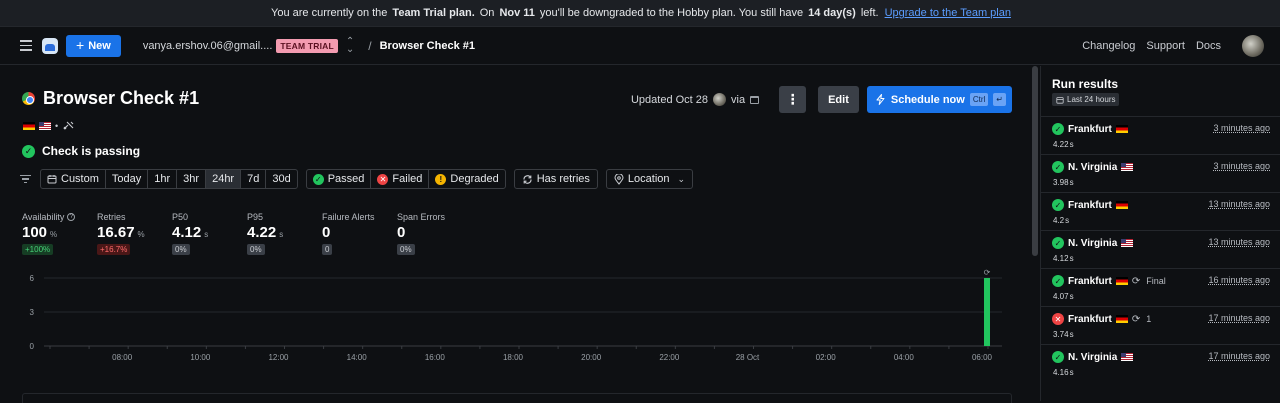 This screenshot has height=403, width=1280. I want to click on breadcrumb-current: Browser Check #1, so click(427, 45).